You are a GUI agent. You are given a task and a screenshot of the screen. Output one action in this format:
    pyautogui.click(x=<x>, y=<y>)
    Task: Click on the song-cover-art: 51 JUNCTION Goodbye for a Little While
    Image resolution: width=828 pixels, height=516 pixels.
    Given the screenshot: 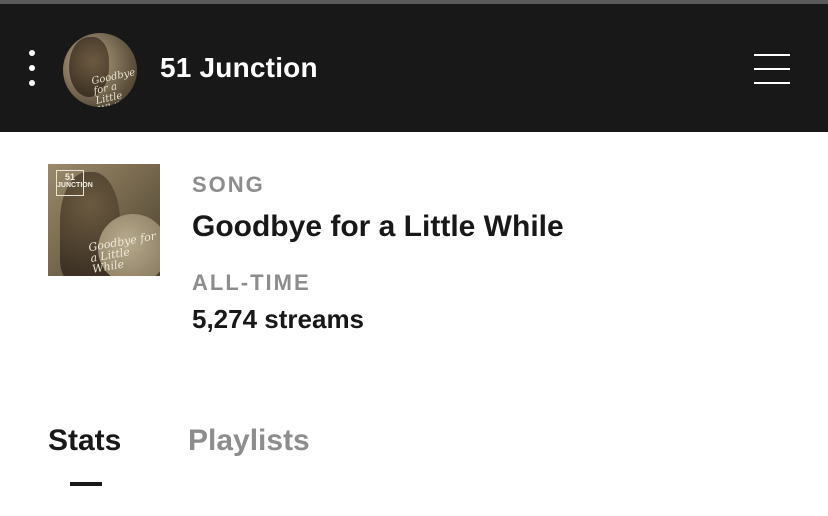 What is the action you would take?
    pyautogui.click(x=104, y=220)
    